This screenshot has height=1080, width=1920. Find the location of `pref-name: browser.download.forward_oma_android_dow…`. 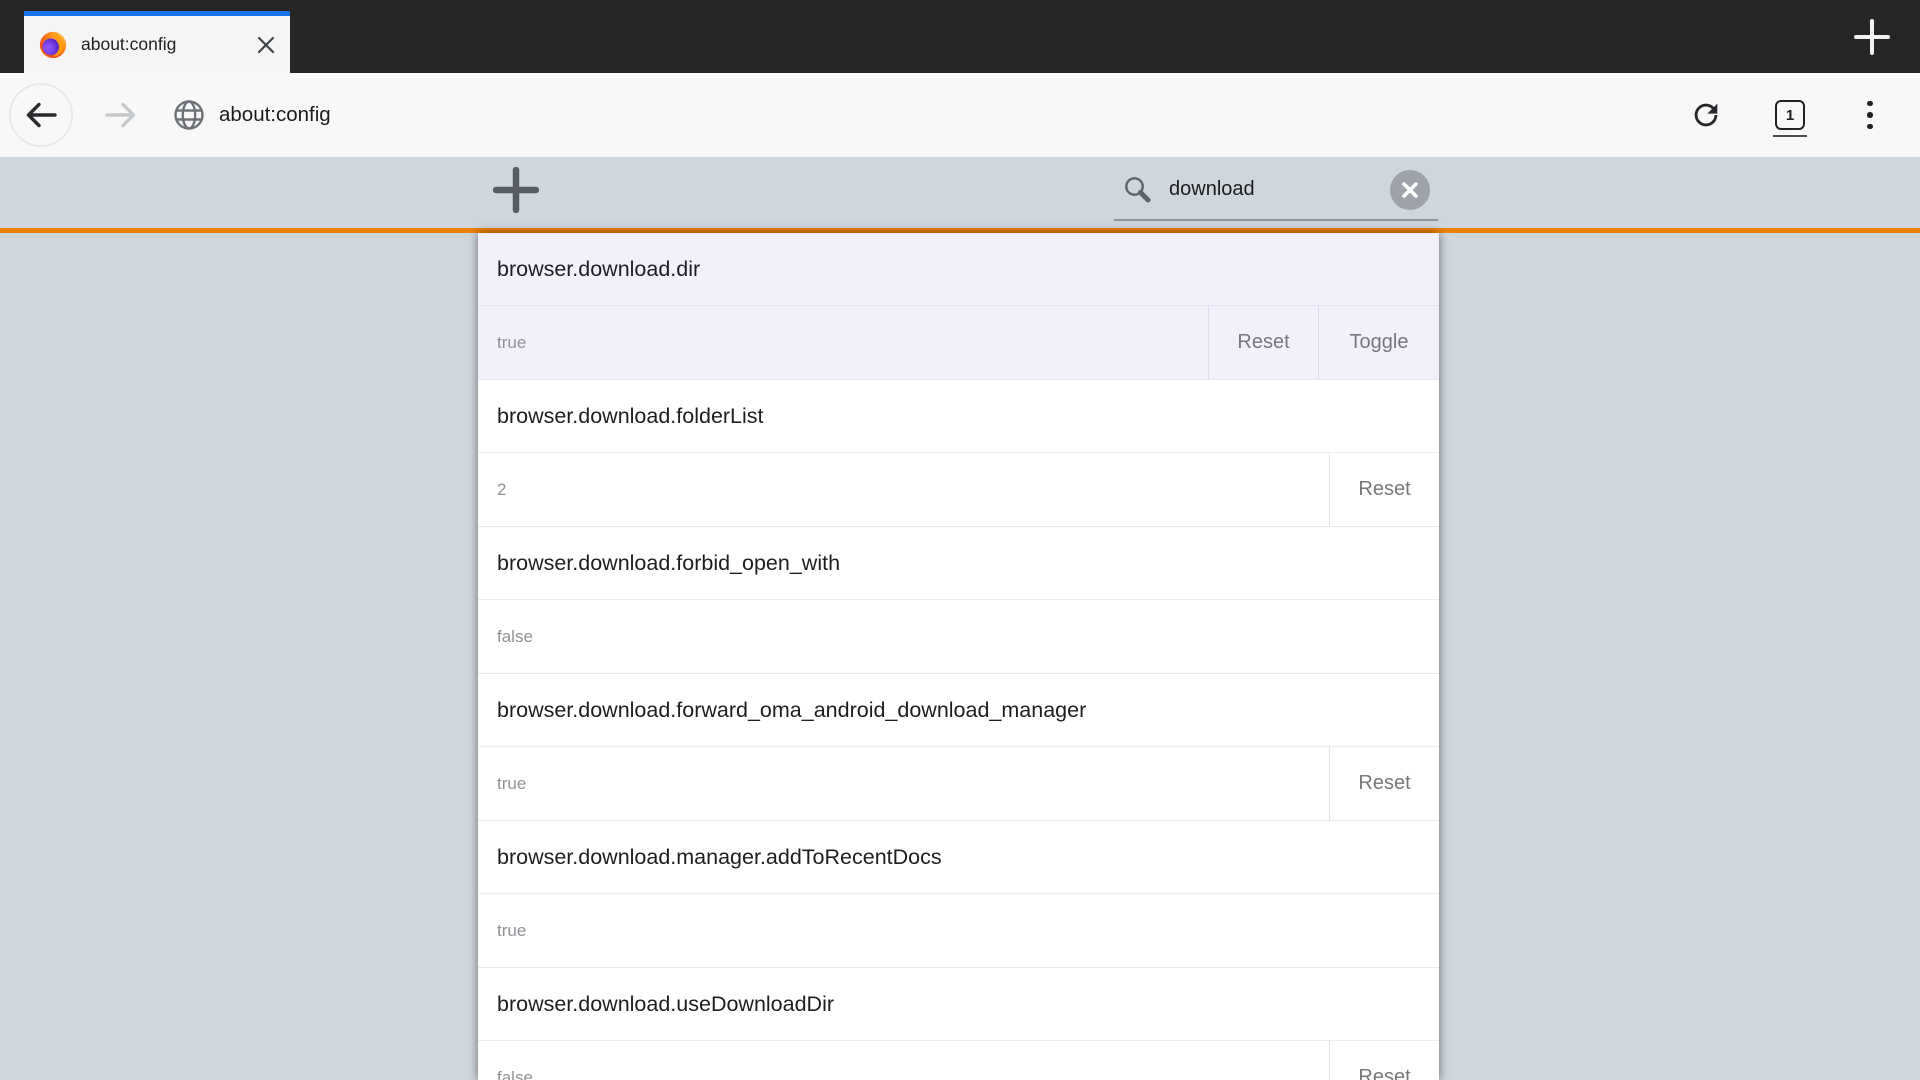

pref-name: browser.download.forward_oma_android_dow… is located at coordinates (958, 710).